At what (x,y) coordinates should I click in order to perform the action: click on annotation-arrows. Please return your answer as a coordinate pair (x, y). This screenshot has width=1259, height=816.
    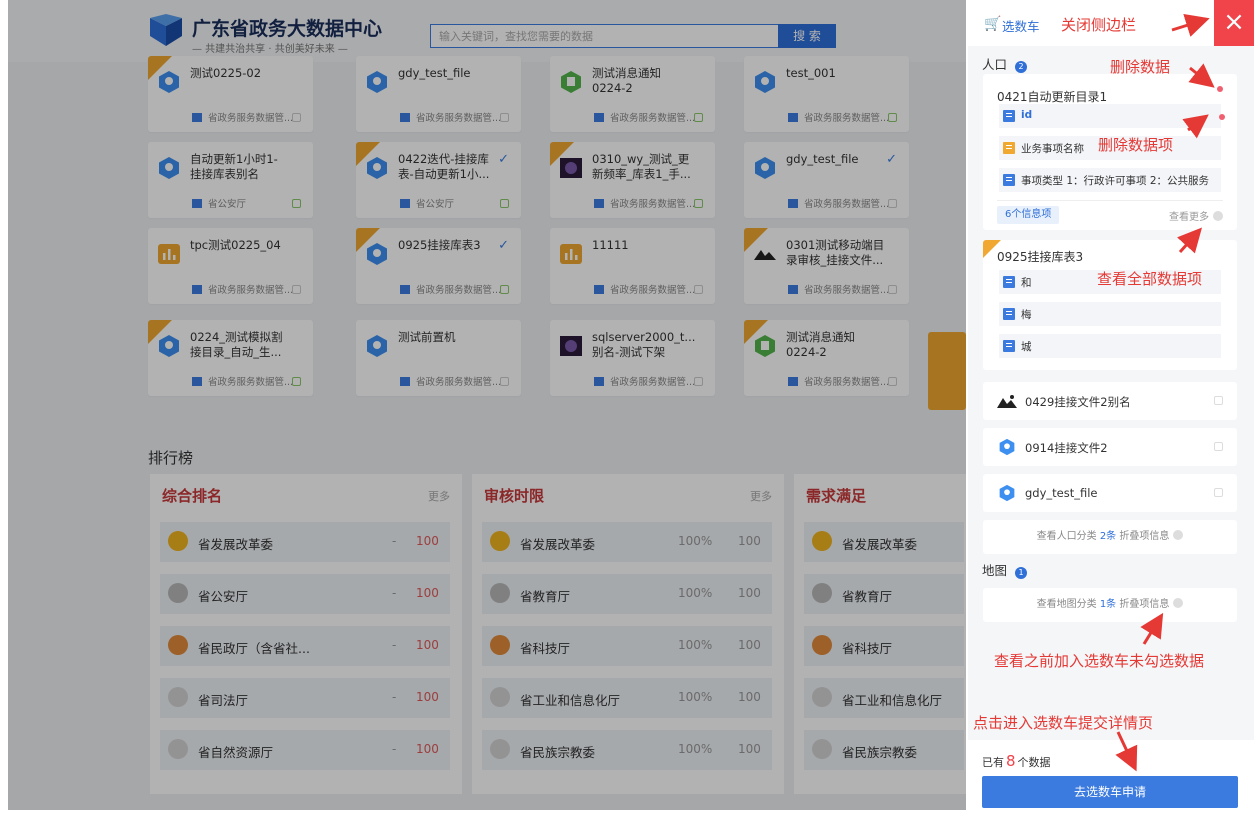
    Looking at the image, I should click on (1165, 392).